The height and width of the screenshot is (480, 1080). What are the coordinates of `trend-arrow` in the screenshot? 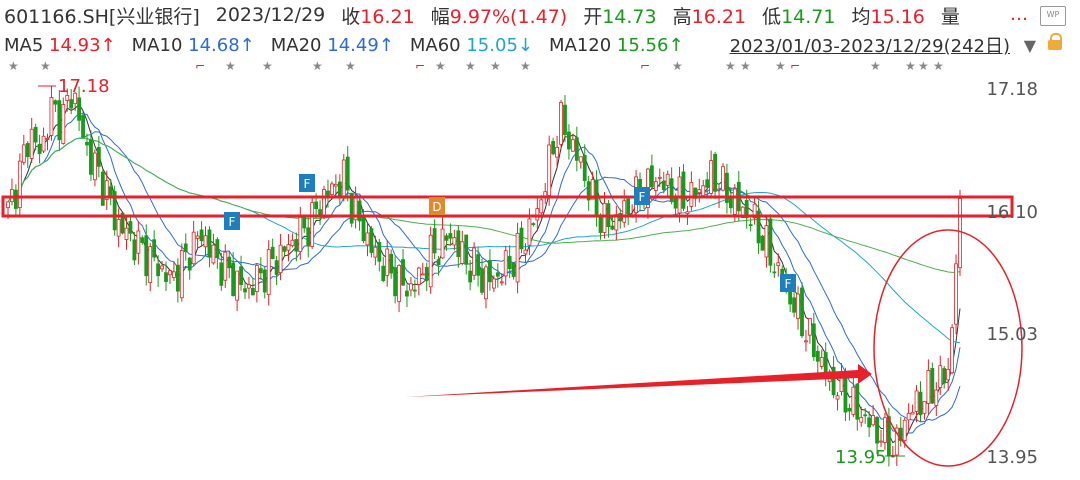 It's located at (638, 380).